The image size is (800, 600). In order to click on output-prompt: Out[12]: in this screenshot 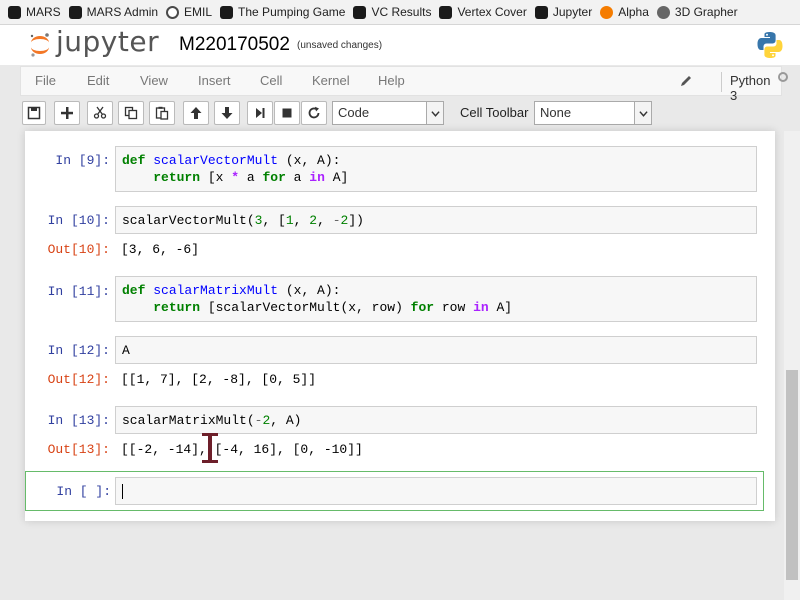, I will do `click(78, 379)`.